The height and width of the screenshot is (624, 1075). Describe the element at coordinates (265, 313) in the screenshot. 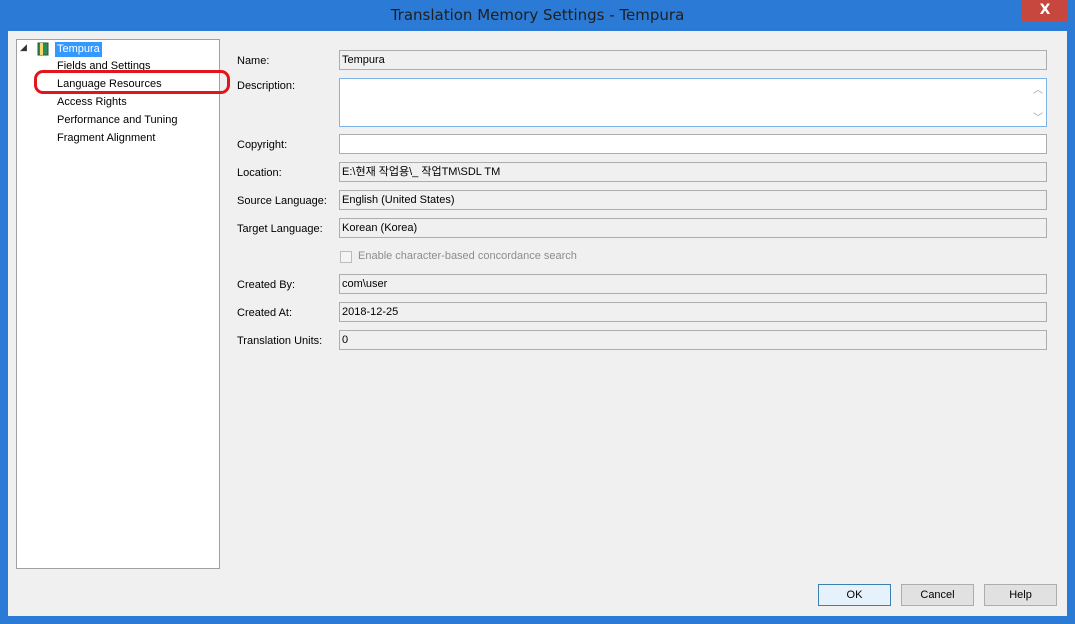

I see `created-at-label: Created At:` at that location.